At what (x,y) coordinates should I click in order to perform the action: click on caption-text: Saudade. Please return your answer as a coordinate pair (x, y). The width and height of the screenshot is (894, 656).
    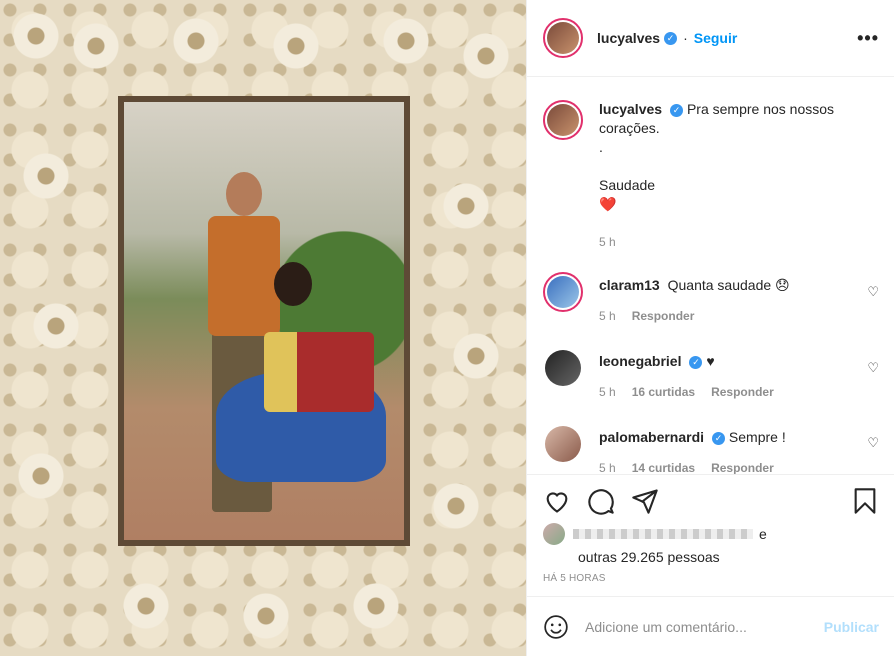
    Looking at the image, I should click on (627, 185).